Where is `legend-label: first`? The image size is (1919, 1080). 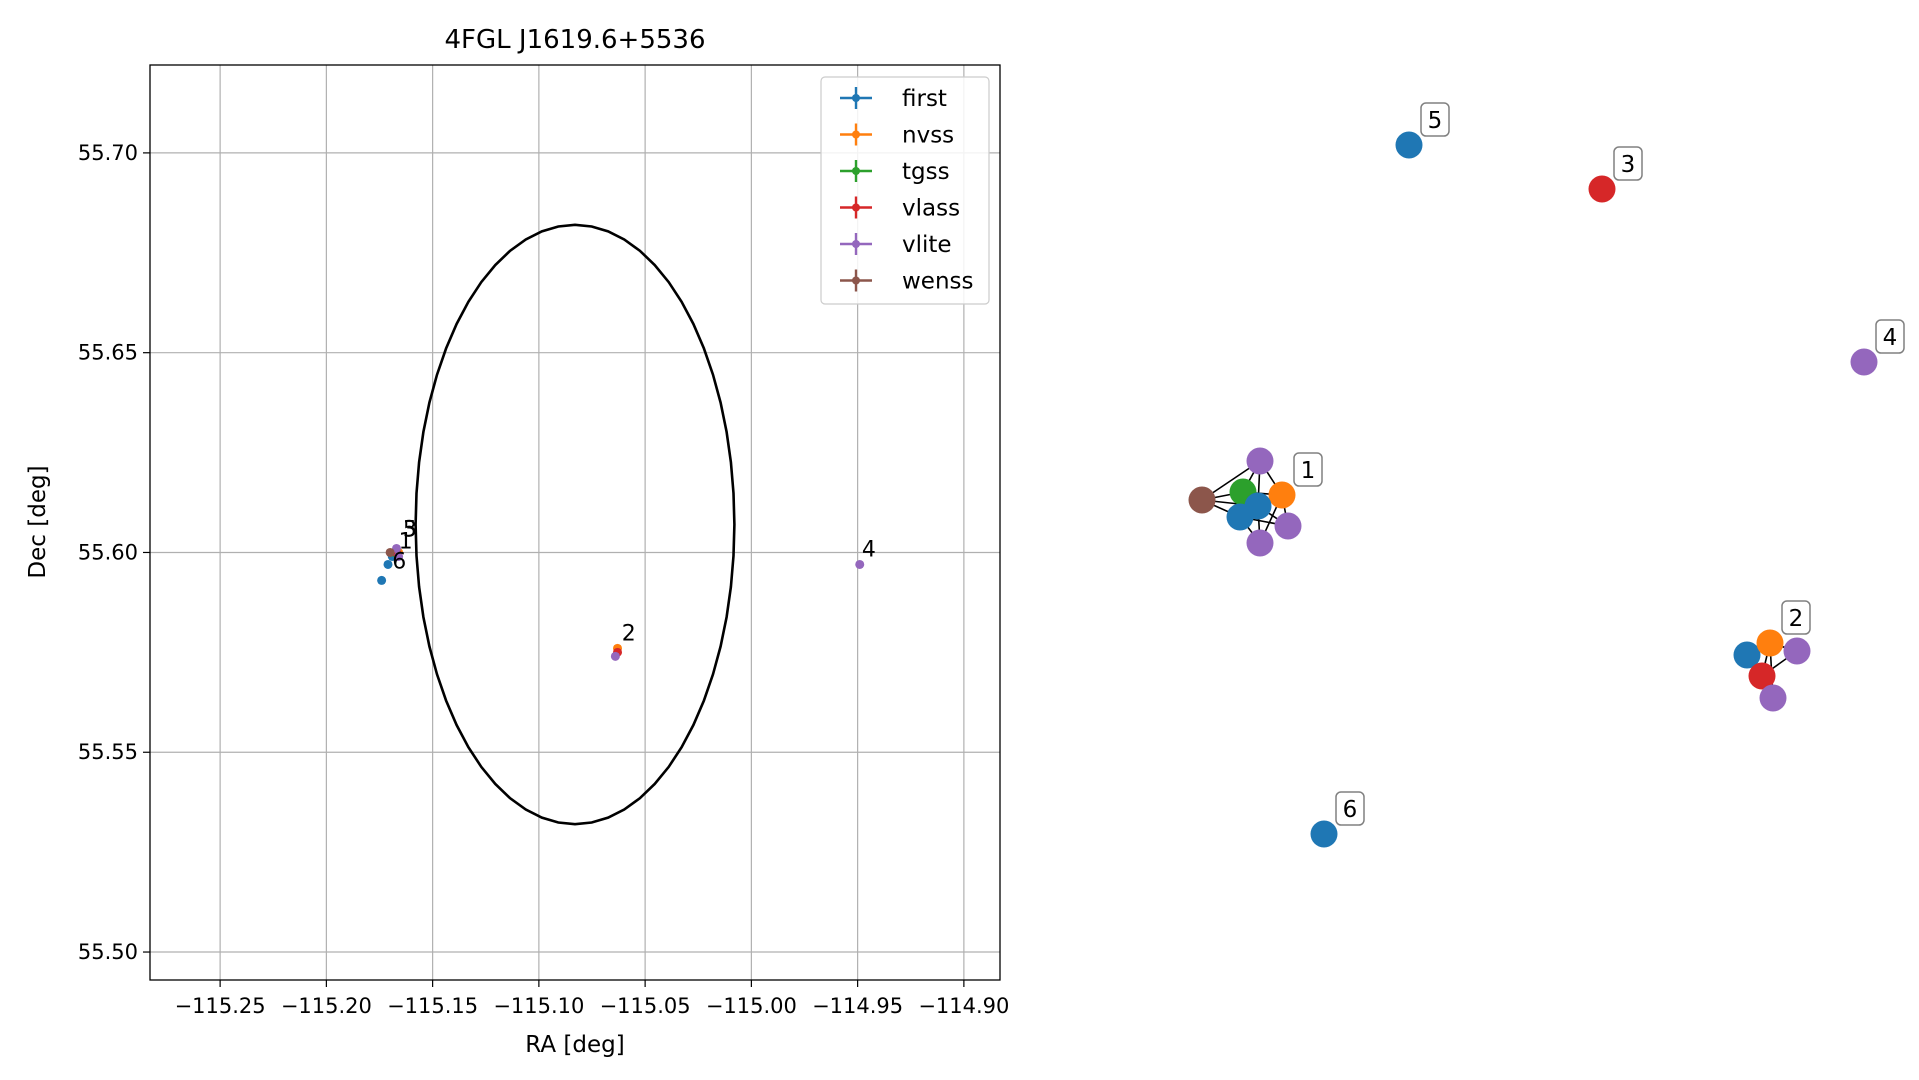 legend-label: first is located at coordinates (924, 99).